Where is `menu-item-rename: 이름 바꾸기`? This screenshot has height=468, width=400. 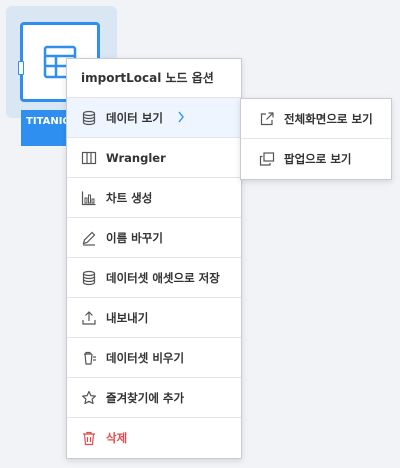
menu-item-rename: 이름 바꾸기 is located at coordinates (154, 238).